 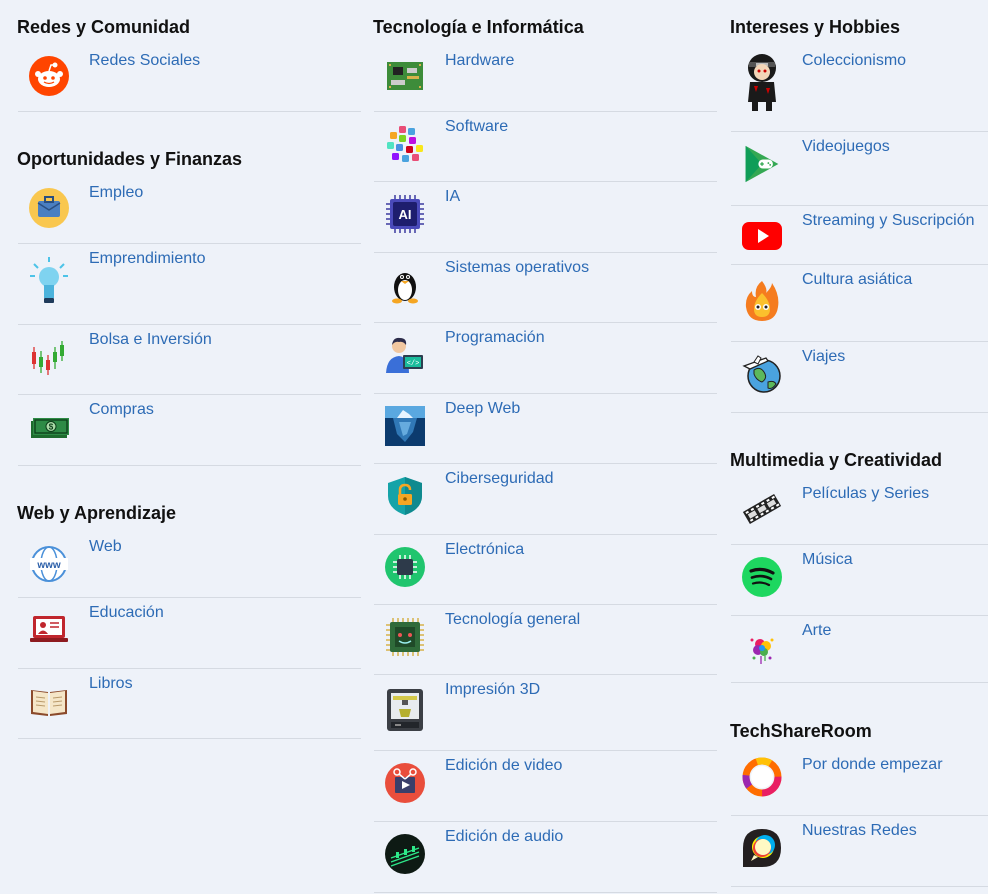 I want to click on film-strip-icon, so click(x=762, y=509).